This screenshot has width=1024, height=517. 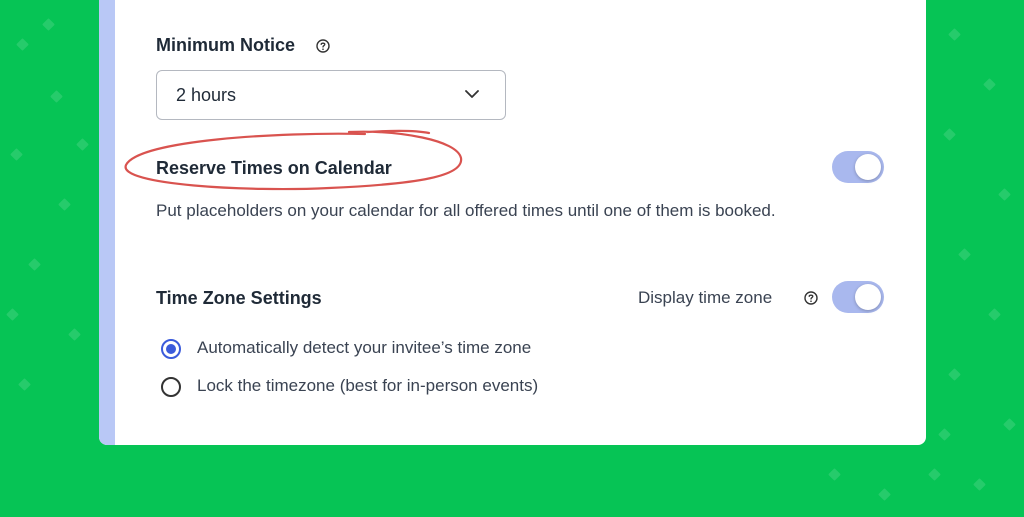 I want to click on lock-timezone-radio, so click(x=171, y=387).